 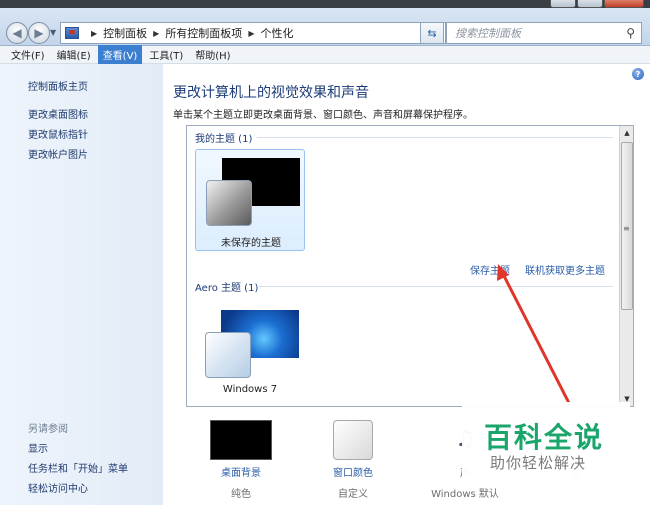 I want to click on close-button, so click(x=624, y=4).